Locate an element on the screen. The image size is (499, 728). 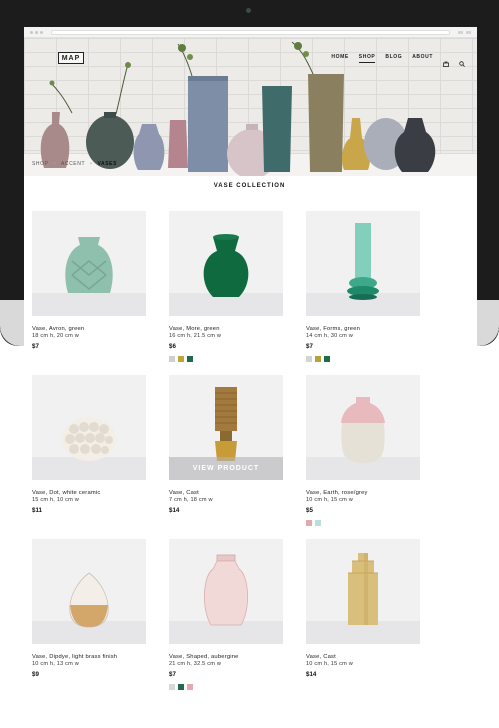
product-card: Vase, Cast 10 cm h, 15 cm w $14 is located at coordinates (363, 608).